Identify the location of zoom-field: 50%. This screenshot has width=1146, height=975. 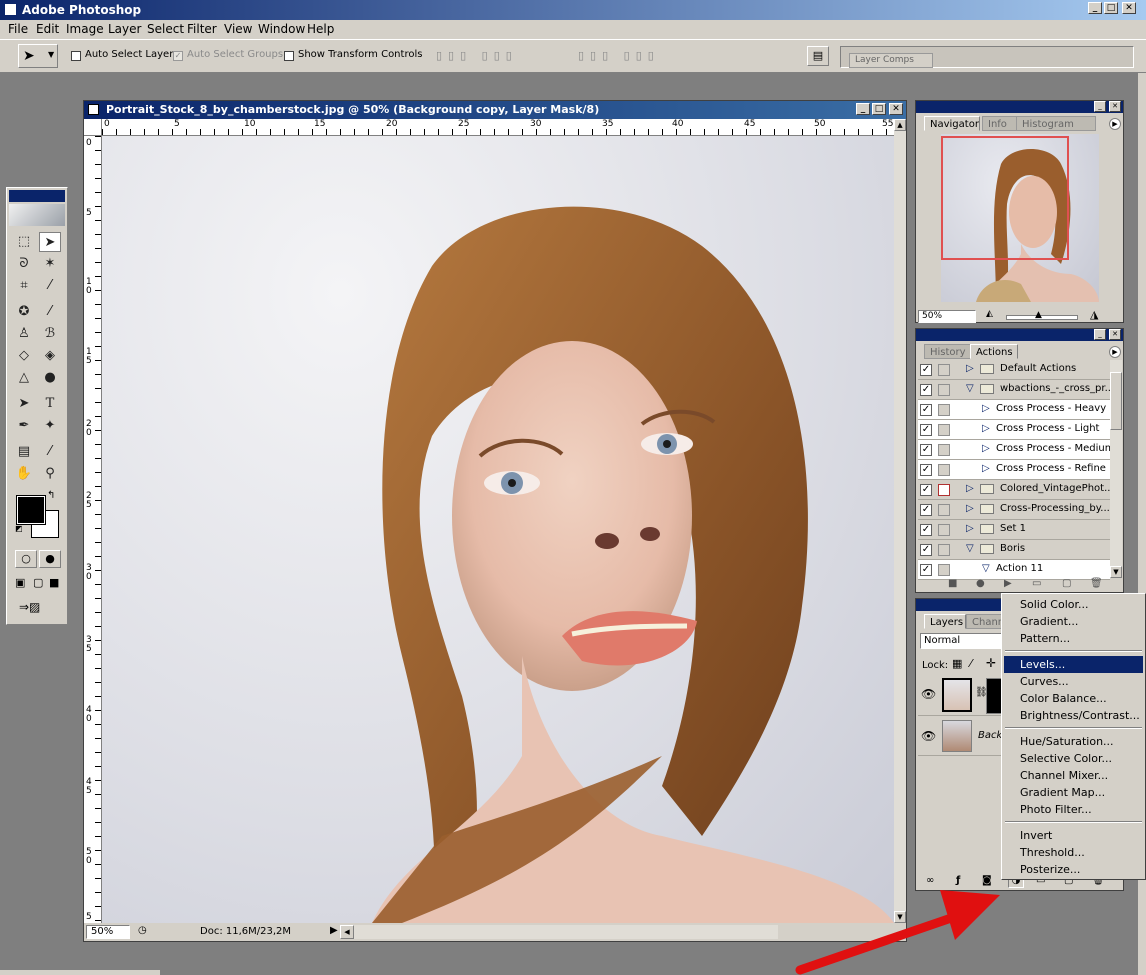
(108, 932).